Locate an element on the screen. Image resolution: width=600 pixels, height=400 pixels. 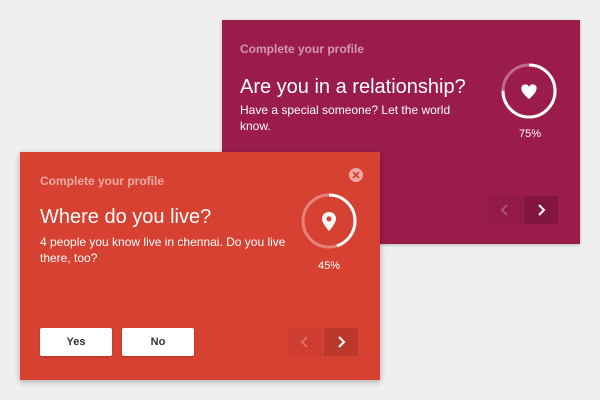
card-title: Where do you live? is located at coordinates (126, 217).